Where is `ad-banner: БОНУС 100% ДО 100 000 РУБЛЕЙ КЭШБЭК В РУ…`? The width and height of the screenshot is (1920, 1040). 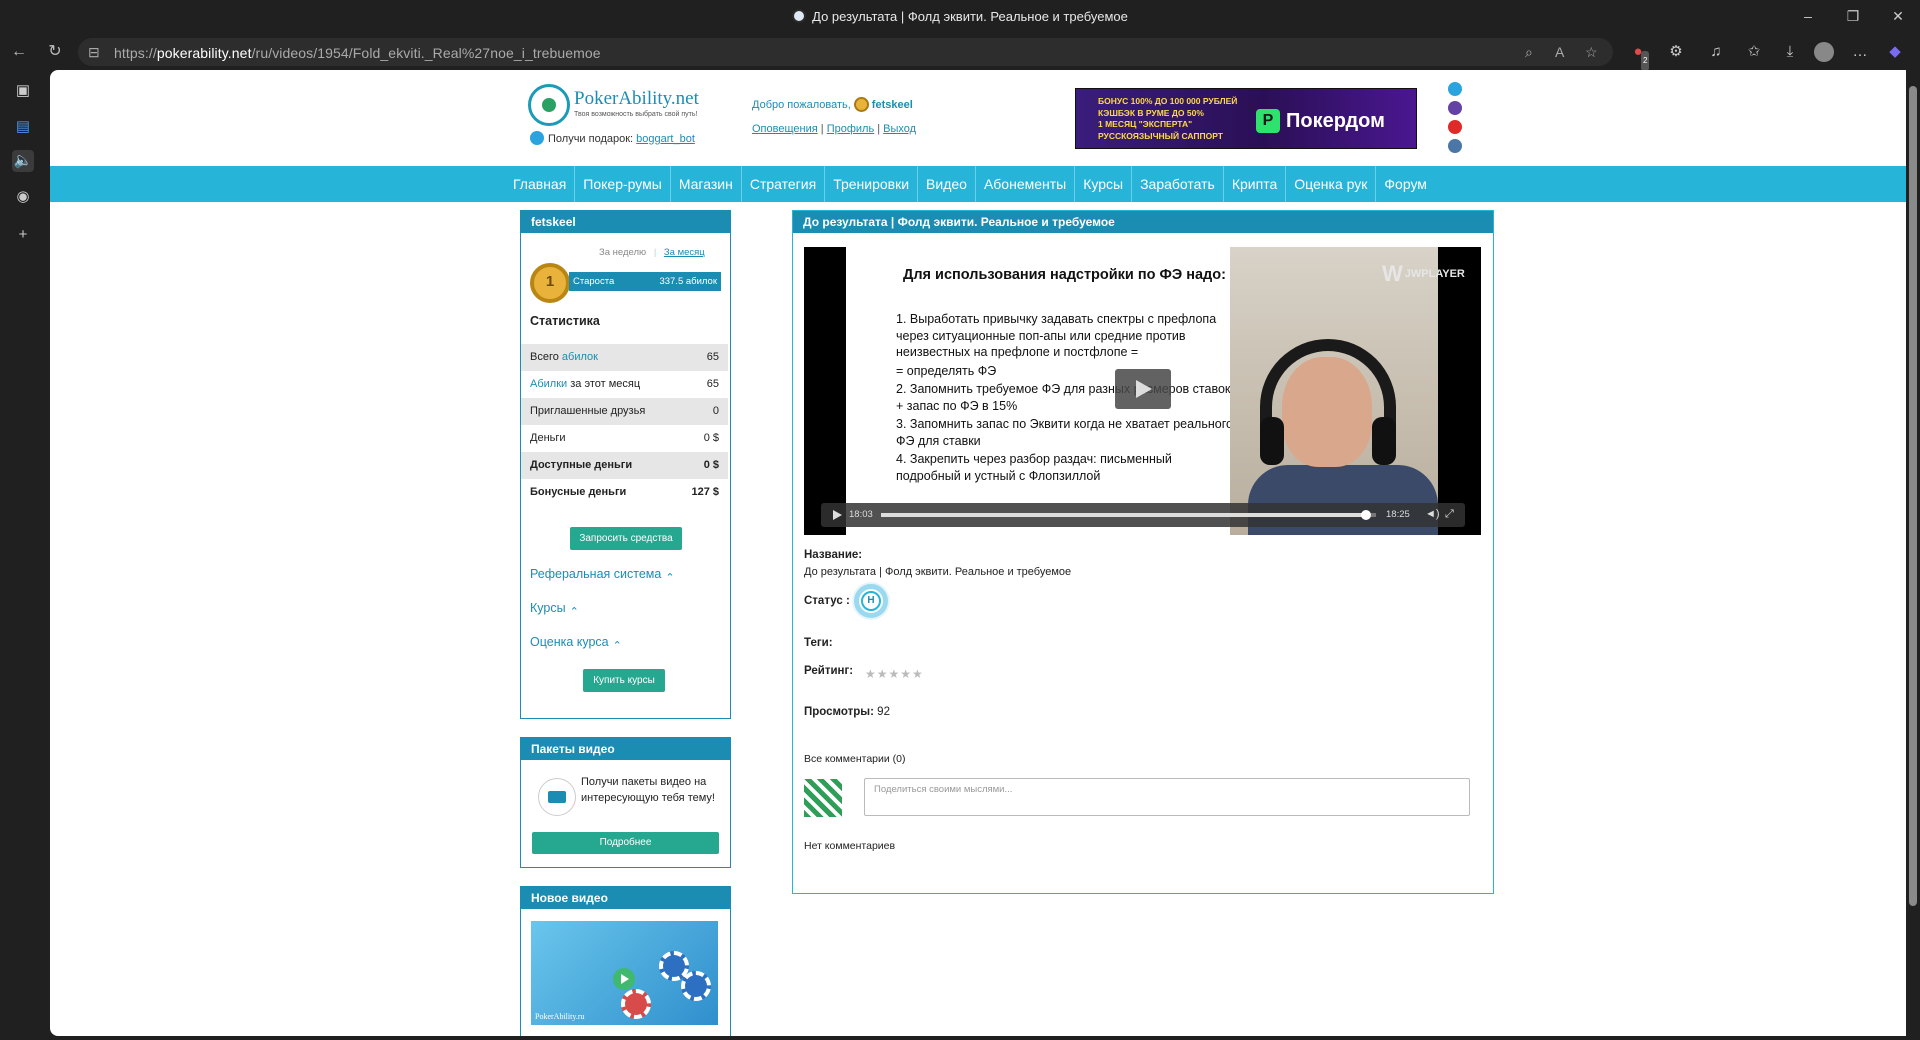 ad-banner: БОНУС 100% ДО 100 000 РУБЛЕЙ КЭШБЭК В РУ… is located at coordinates (1246, 118).